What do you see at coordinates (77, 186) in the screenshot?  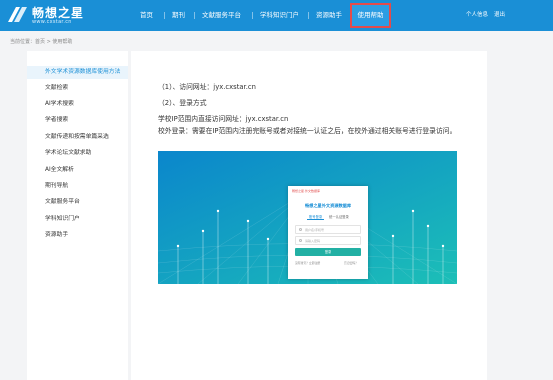 I see `sidebar-item-journal-nav: 期刊导航` at bounding box center [77, 186].